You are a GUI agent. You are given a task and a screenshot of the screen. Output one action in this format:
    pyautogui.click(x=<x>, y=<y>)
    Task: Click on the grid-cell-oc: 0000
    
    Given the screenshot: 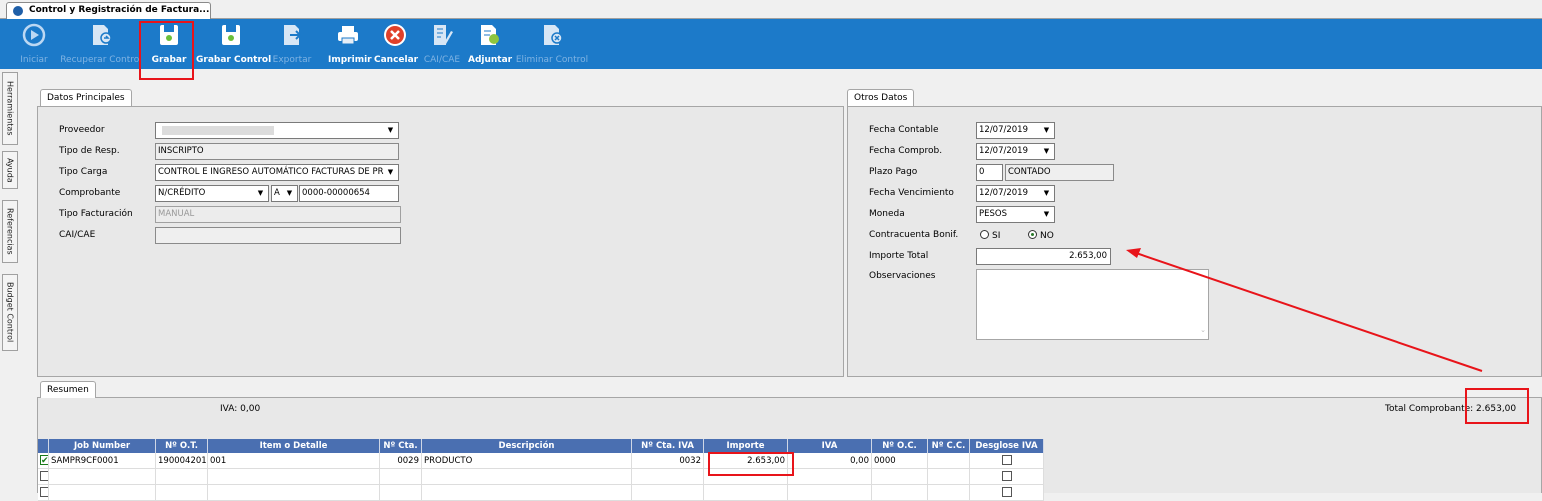 What is the action you would take?
    pyautogui.click(x=900, y=461)
    